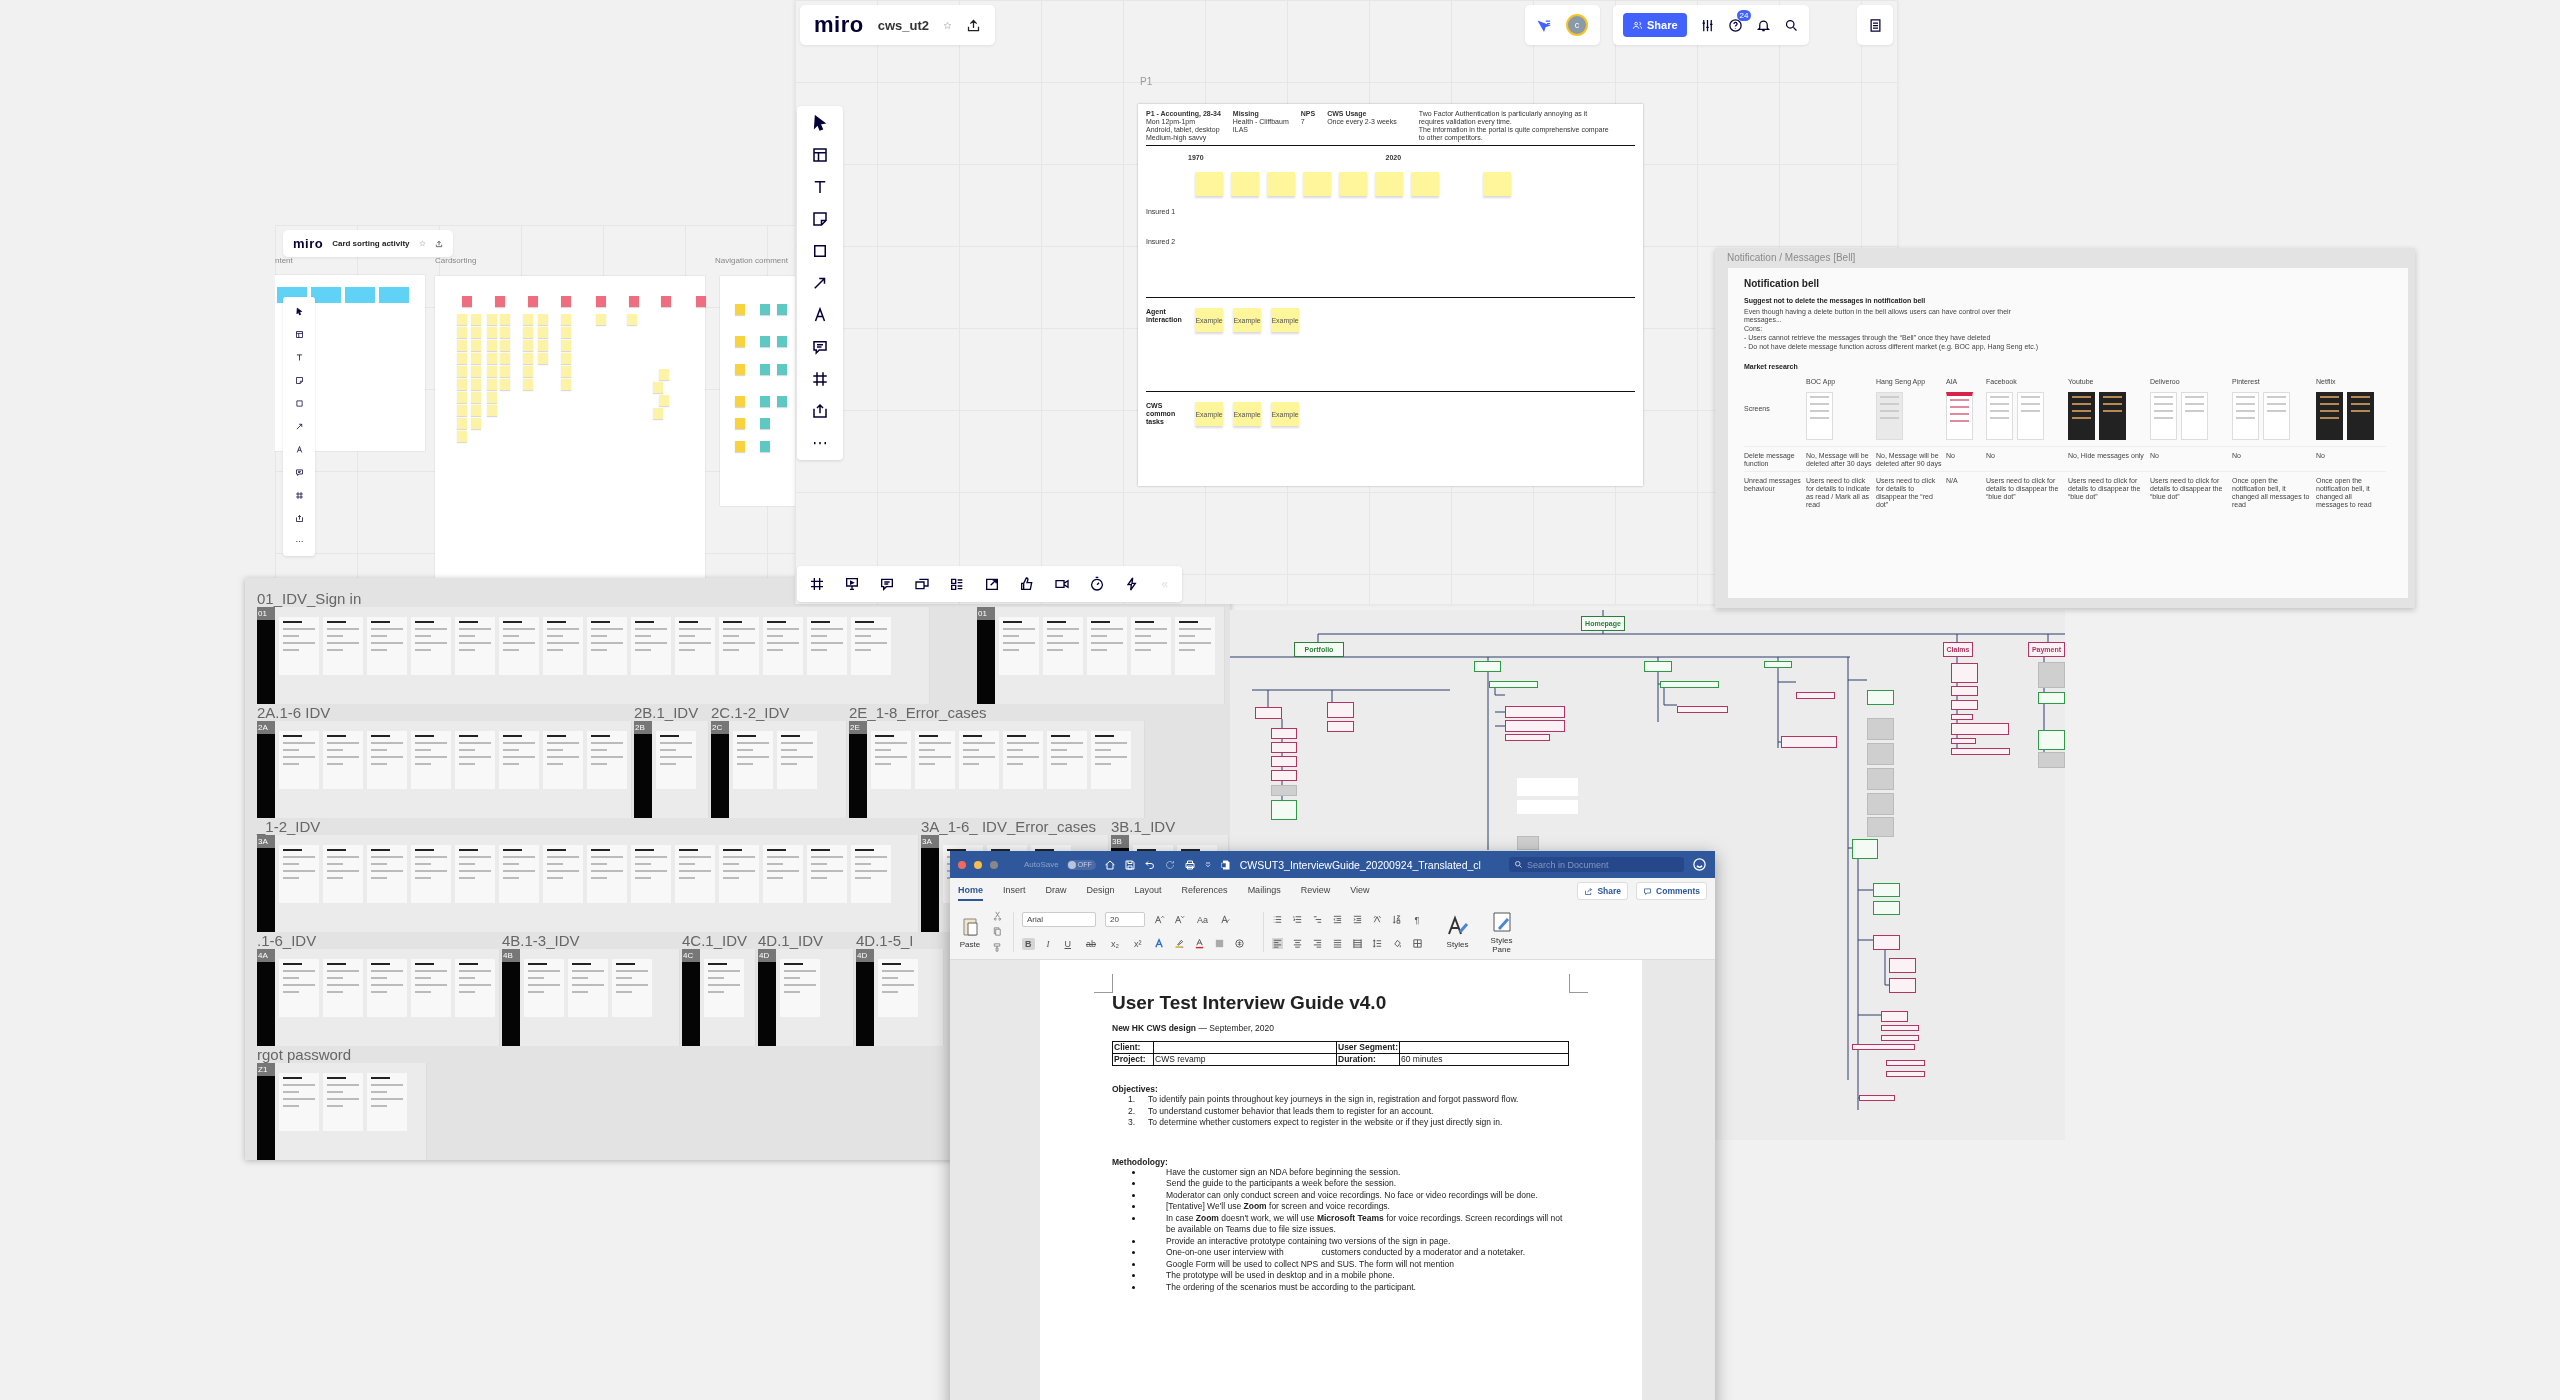 Image resolution: width=2560 pixels, height=1400 pixels. I want to click on table-cell: Duration:, so click(1368, 1059).